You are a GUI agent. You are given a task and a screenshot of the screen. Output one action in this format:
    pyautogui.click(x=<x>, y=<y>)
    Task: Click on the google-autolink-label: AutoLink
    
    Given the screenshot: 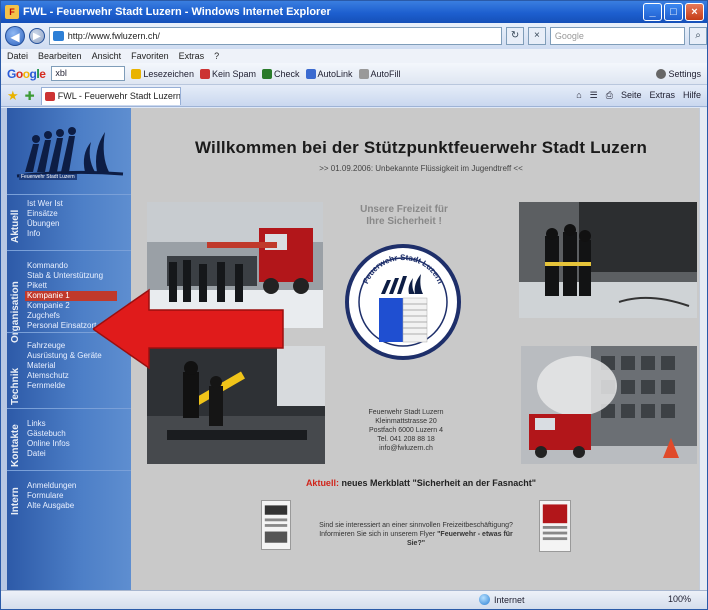 What is the action you would take?
    pyautogui.click(x=335, y=73)
    